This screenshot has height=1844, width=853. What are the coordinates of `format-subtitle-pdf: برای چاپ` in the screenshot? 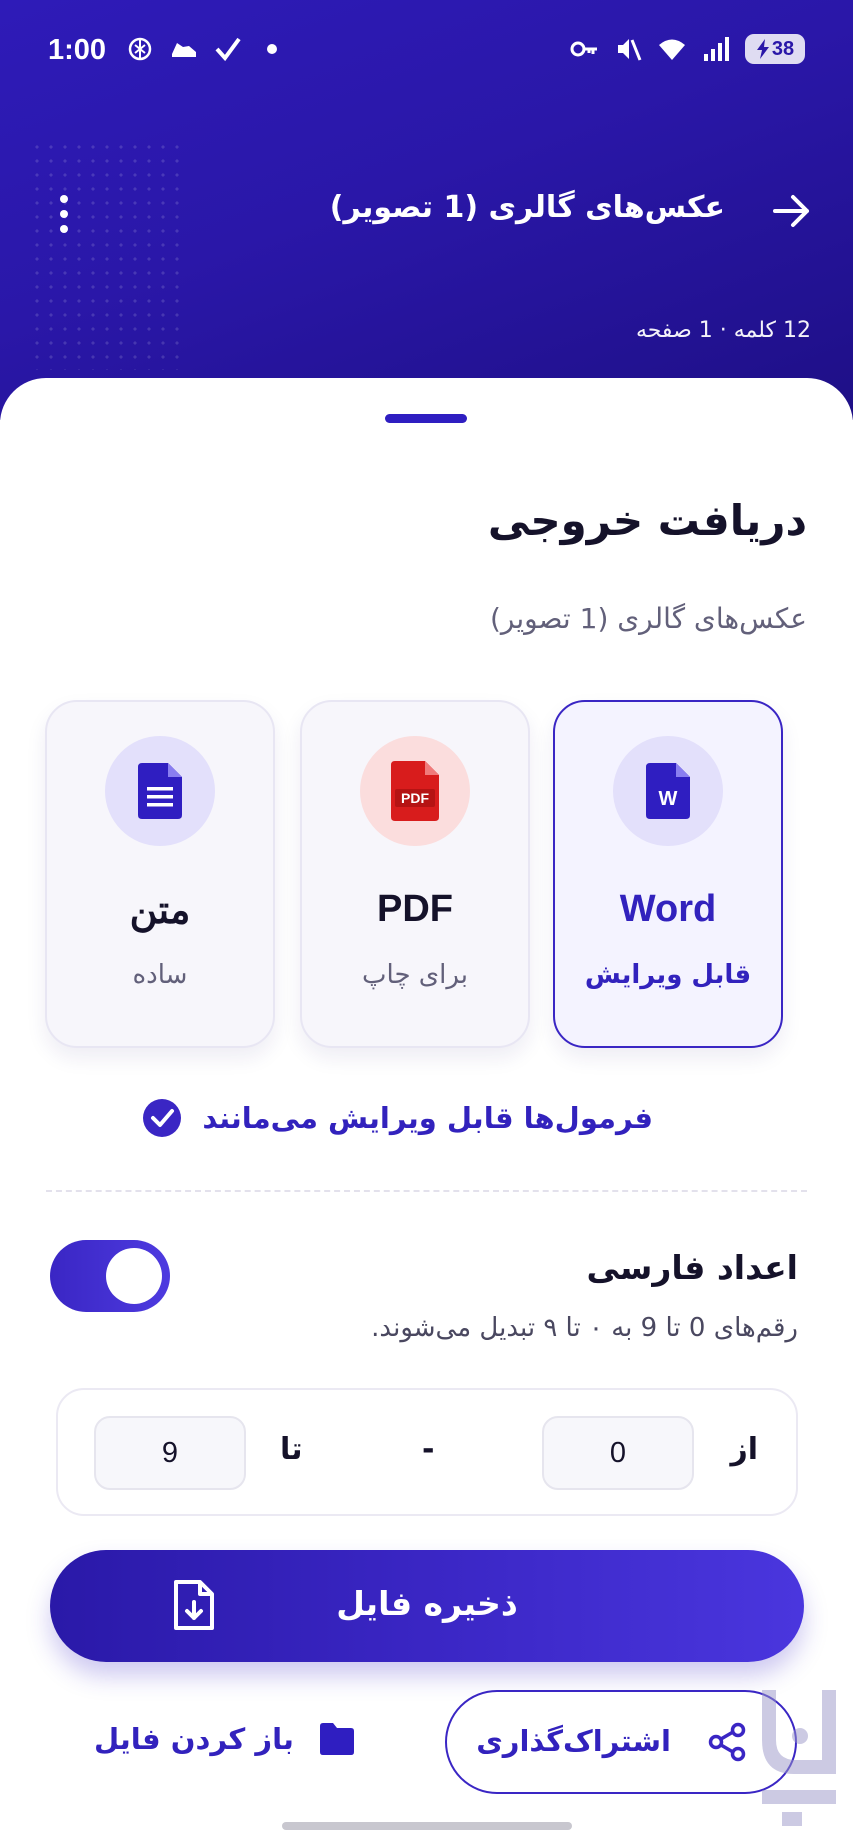 It's located at (415, 975).